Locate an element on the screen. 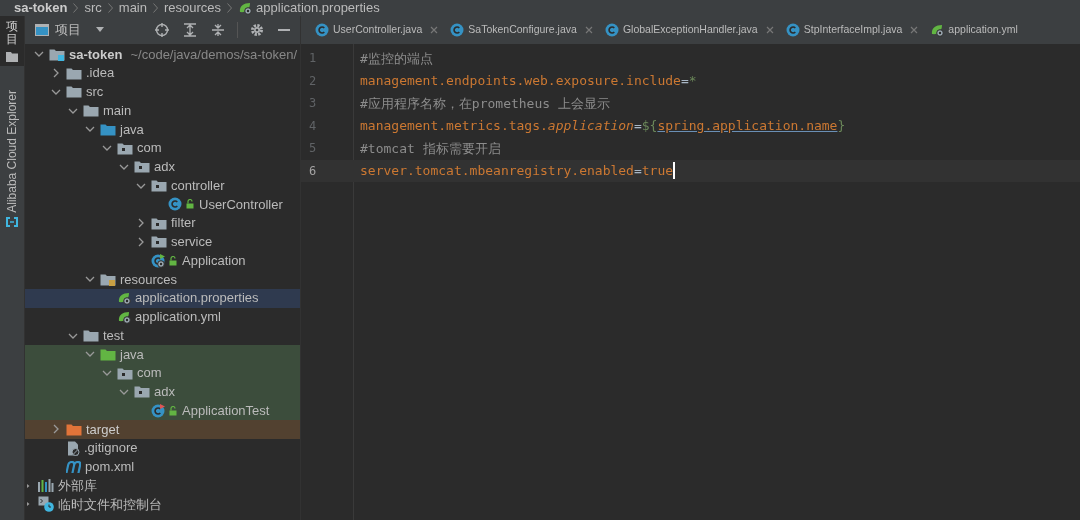 This screenshot has height=520, width=1080. tree-item: UserController is located at coordinates (162, 204).